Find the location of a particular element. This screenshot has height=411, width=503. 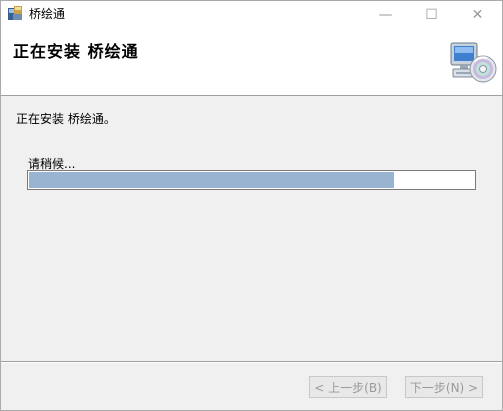

close-button: ✕ is located at coordinates (477, 14).